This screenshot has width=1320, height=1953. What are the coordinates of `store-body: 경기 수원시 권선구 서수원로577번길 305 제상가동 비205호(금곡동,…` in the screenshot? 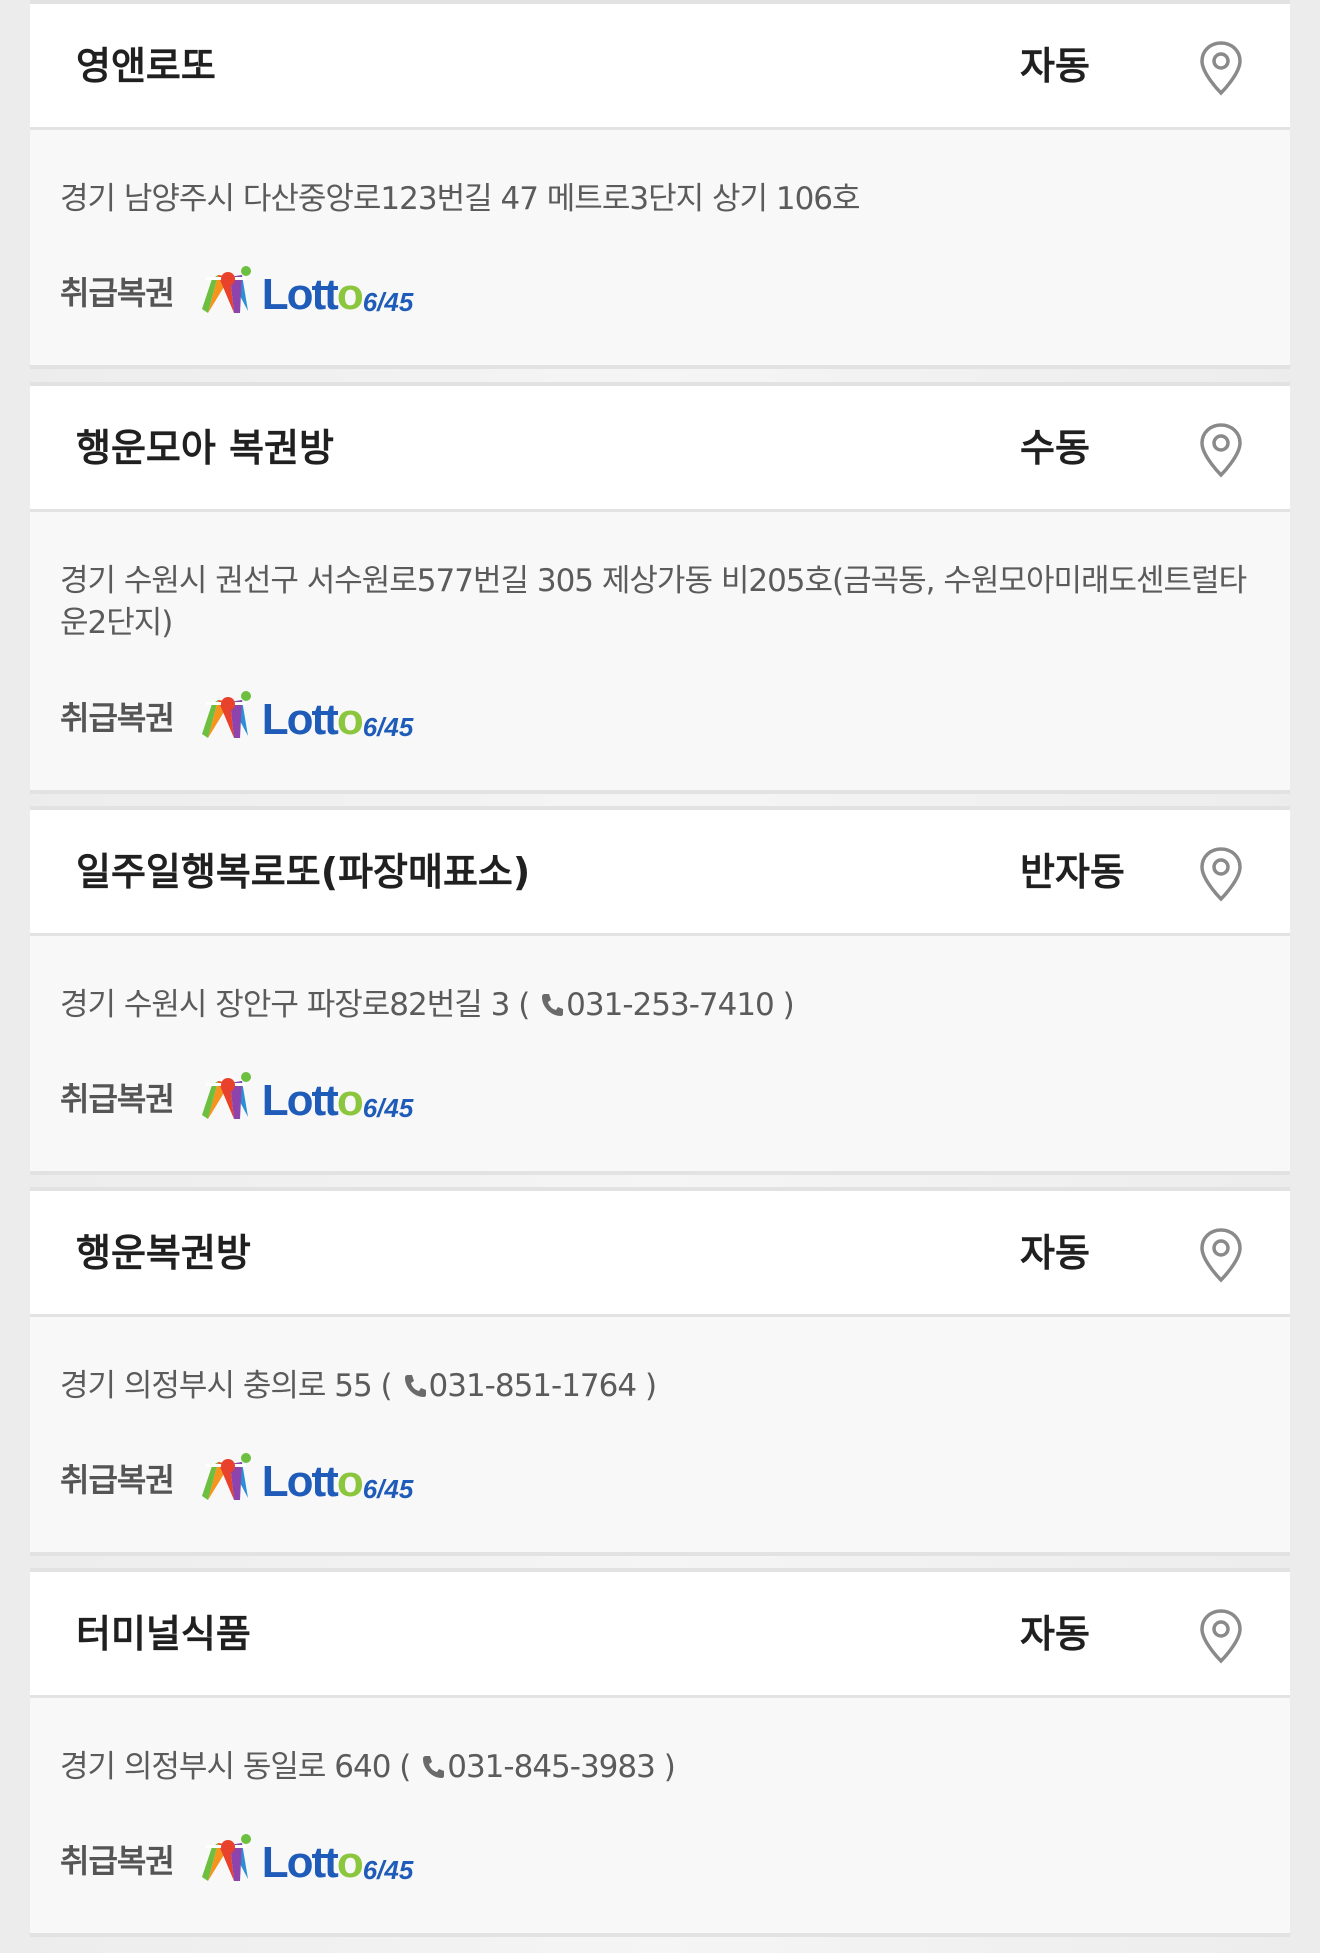 It's located at (660, 578).